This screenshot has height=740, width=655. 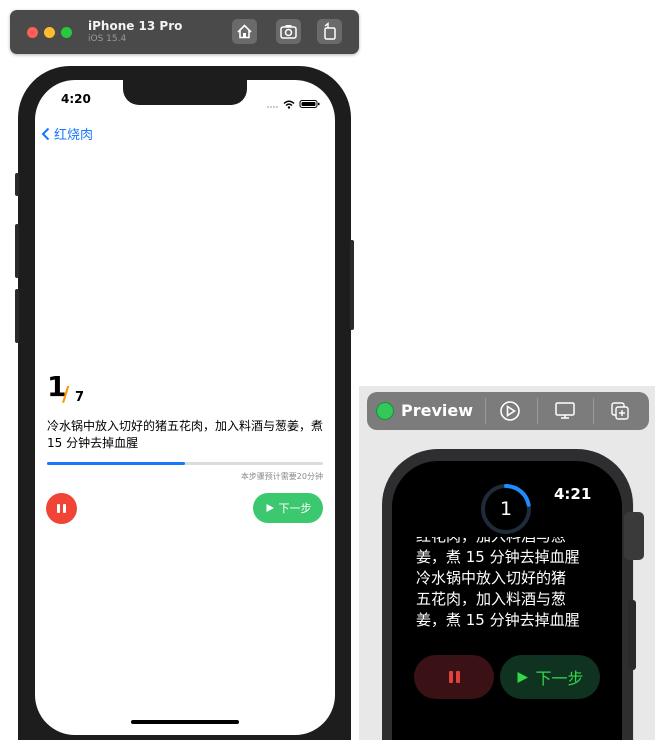 What do you see at coordinates (559, 678) in the screenshot?
I see `watch-next-step-label: 下一步` at bounding box center [559, 678].